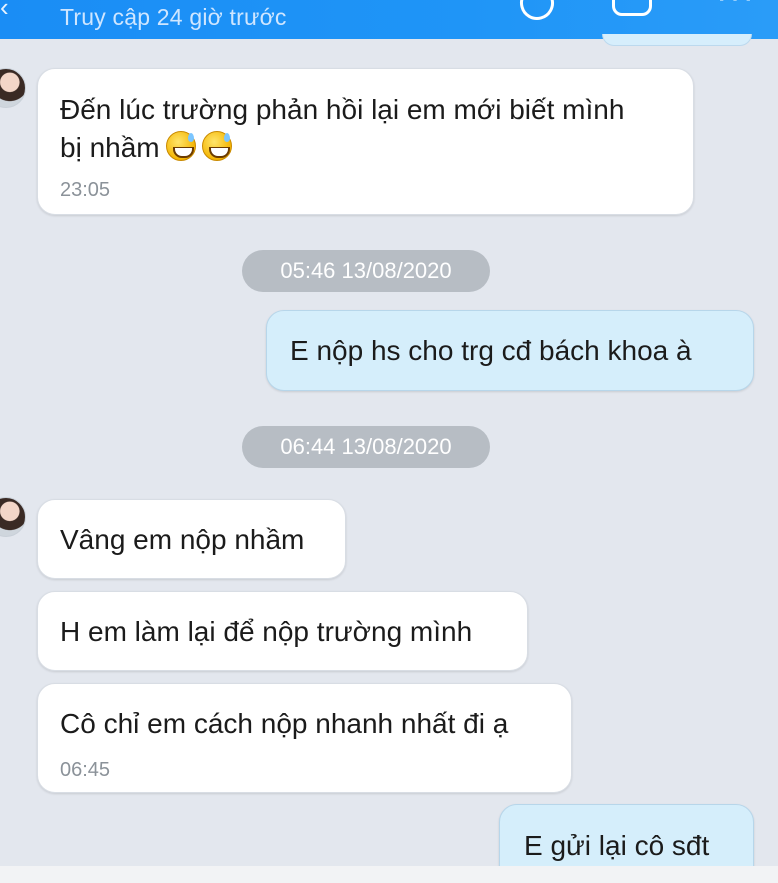  I want to click on more-icon: ···, so click(736, 8).